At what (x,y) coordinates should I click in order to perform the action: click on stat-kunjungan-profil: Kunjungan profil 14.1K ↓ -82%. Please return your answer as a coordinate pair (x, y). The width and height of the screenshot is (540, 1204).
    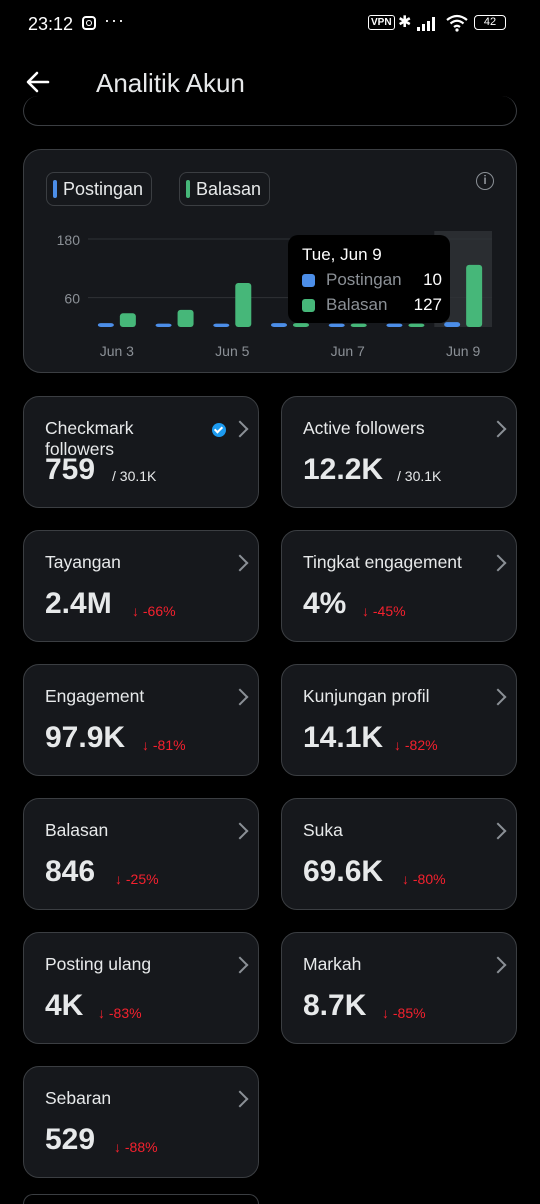
    Looking at the image, I should click on (399, 720).